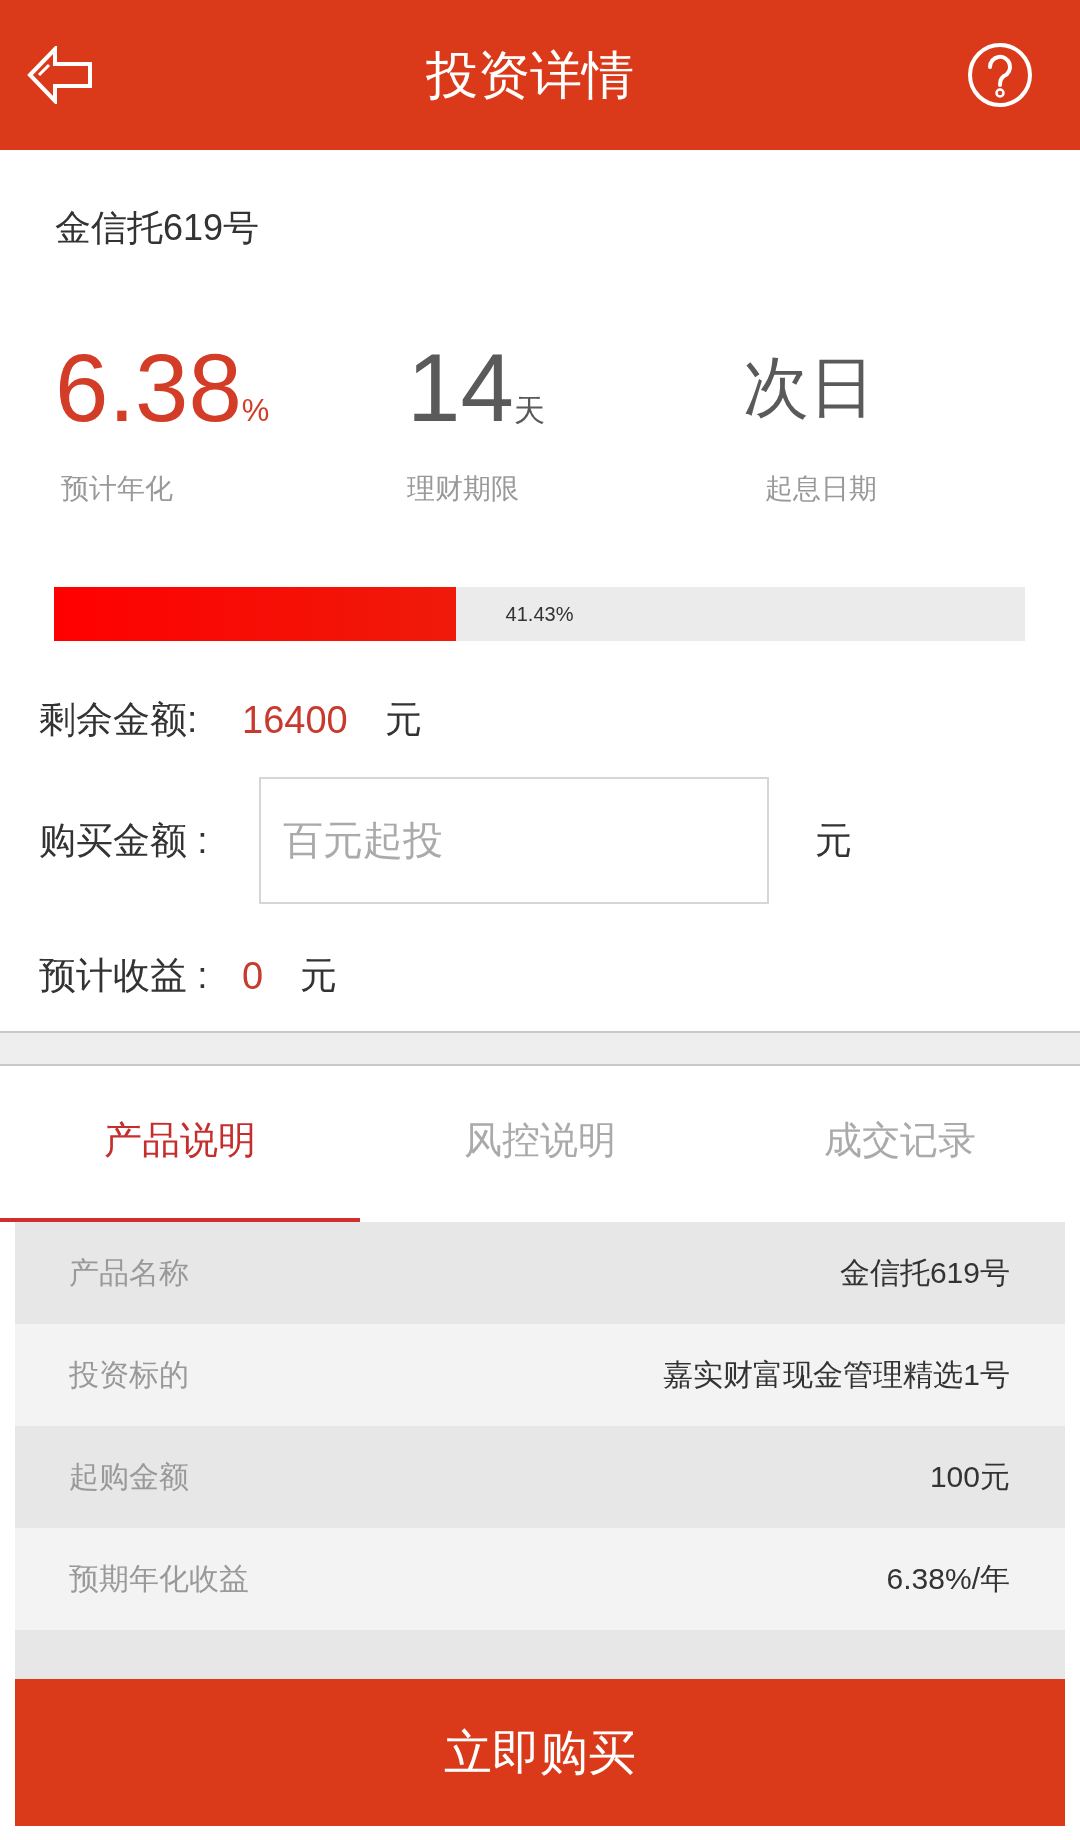 The width and height of the screenshot is (1080, 1840). Describe the element at coordinates (540, 1752) in the screenshot. I see `buy-now-button: 立即购买` at that location.